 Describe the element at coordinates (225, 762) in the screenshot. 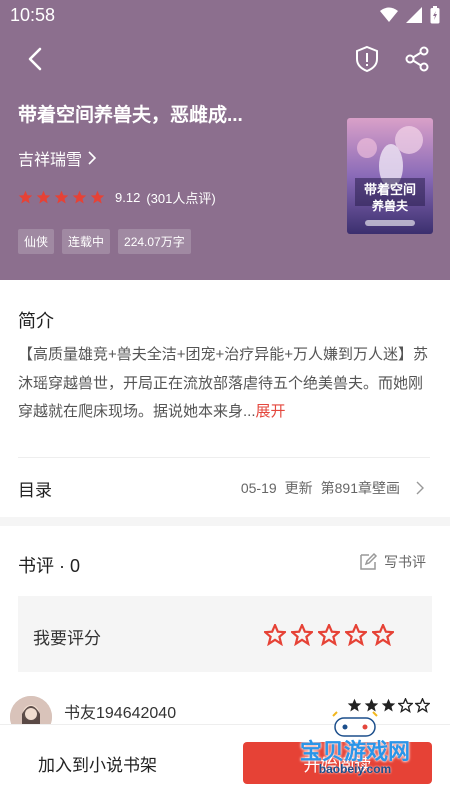

I see `bottom-action-bar: 加入到小说书架 开始阅读` at that location.